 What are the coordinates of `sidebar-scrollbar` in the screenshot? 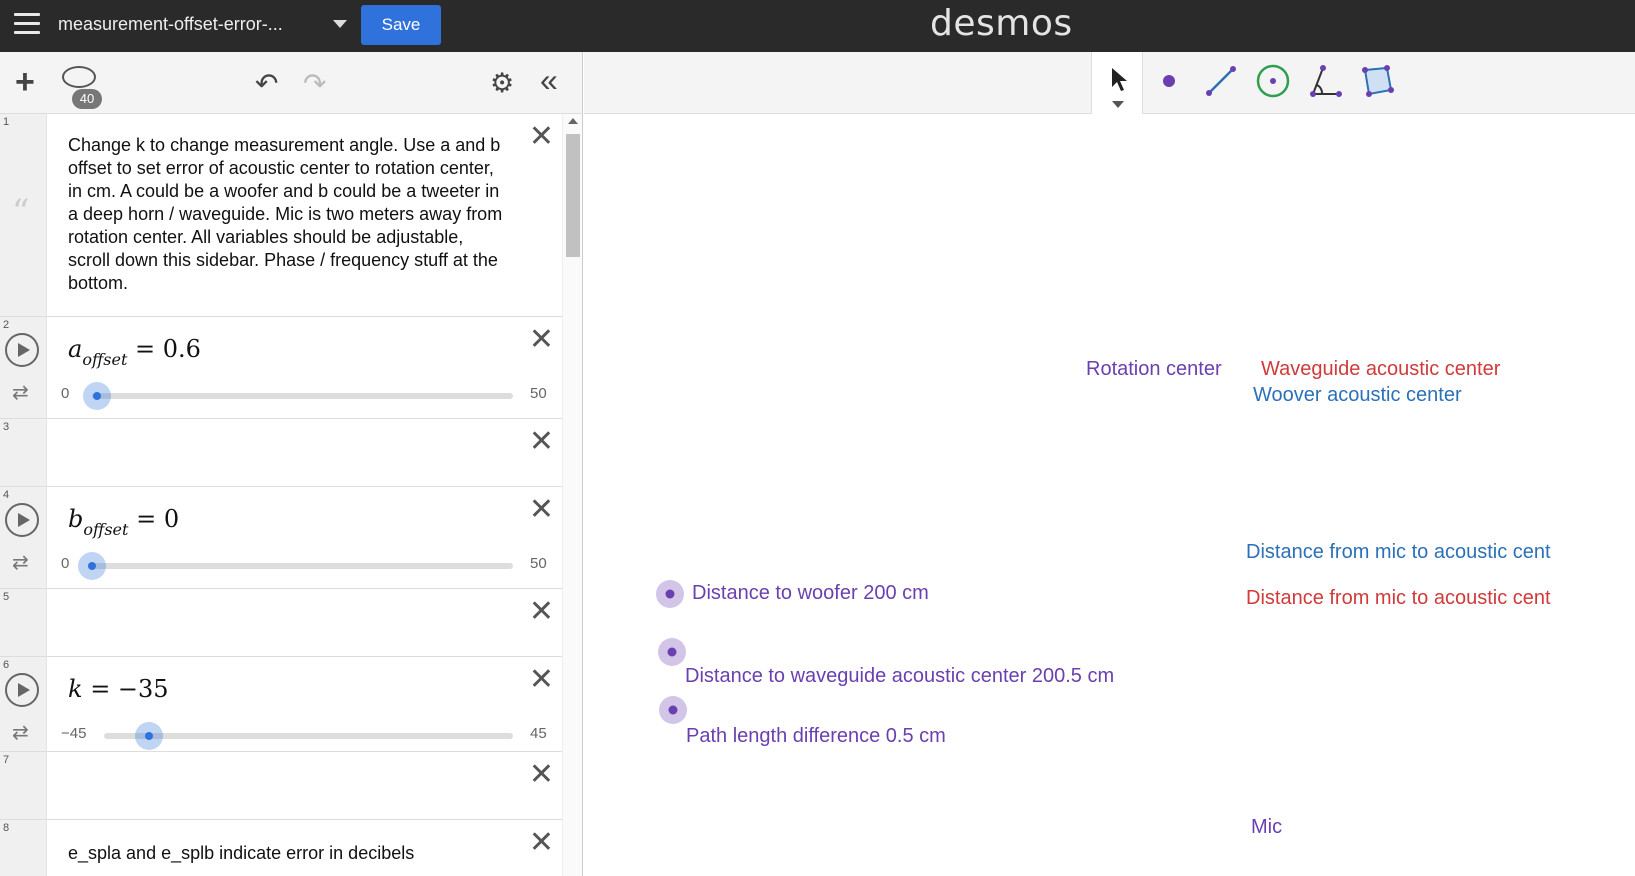 It's located at (572, 495).